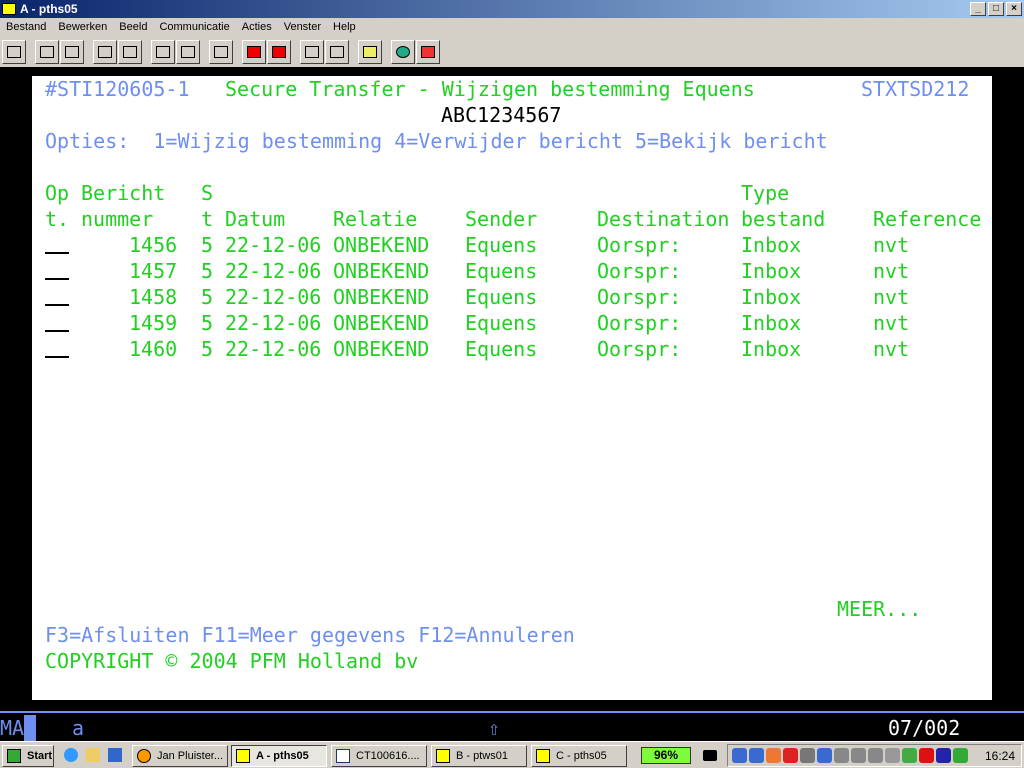 The height and width of the screenshot is (768, 1024). Describe the element at coordinates (153, 245) in the screenshot. I see `row-number: 1456` at that location.